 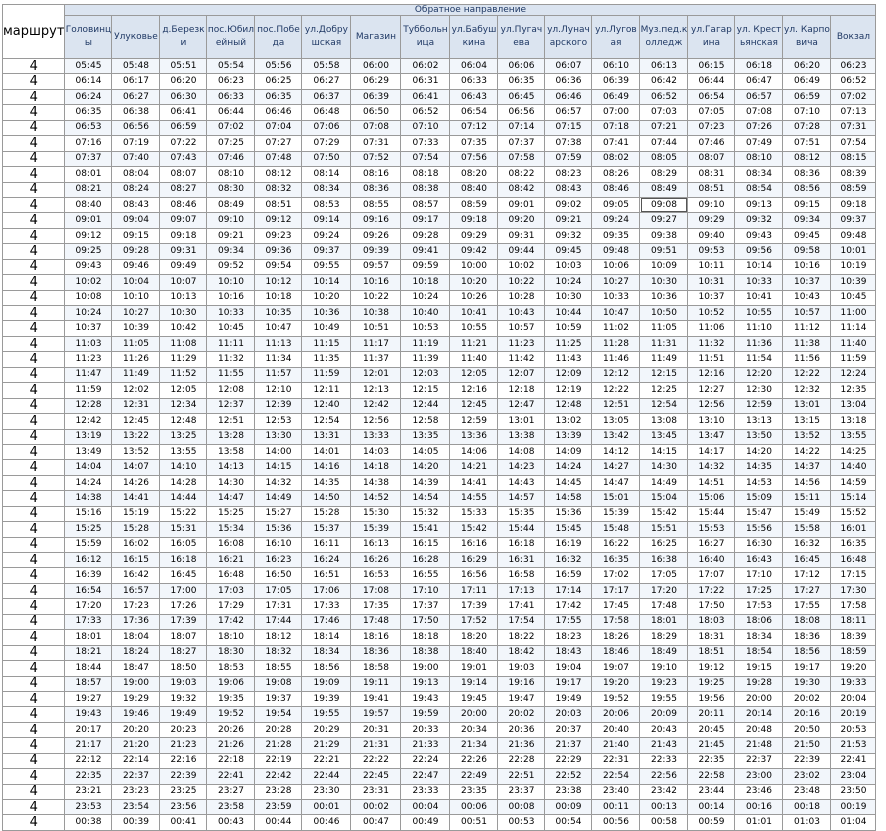 I want to click on time-cell: 08:18, so click(x=425, y=174).